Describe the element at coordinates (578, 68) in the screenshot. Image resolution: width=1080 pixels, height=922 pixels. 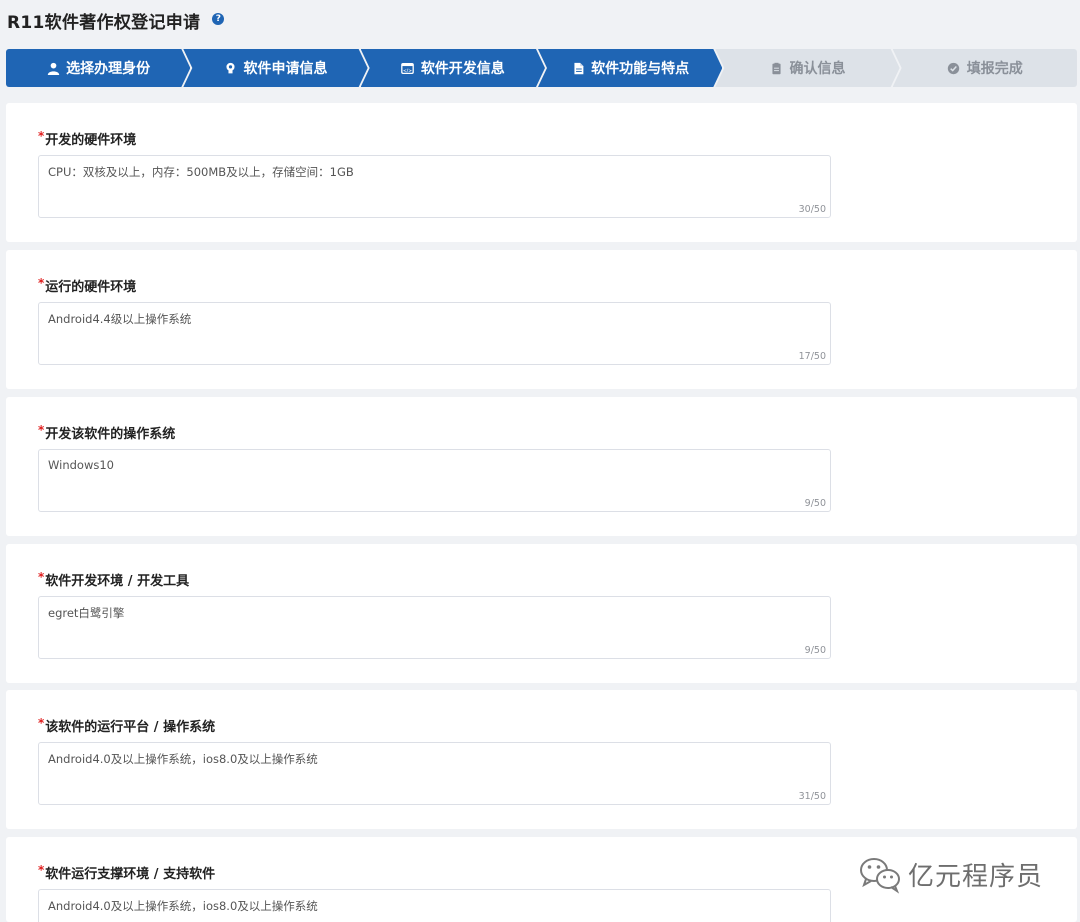
I see `document-icon` at that location.